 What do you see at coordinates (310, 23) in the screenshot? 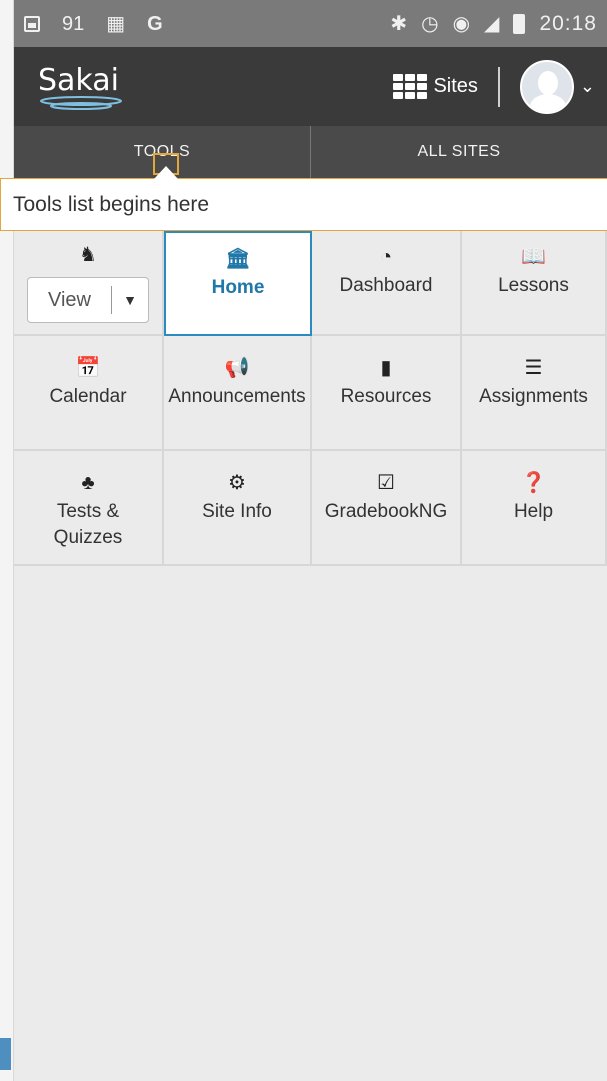
I see `status-bar: 91 ▦ G ✱ ◷ ◉ ◢ 20:18` at bounding box center [310, 23].